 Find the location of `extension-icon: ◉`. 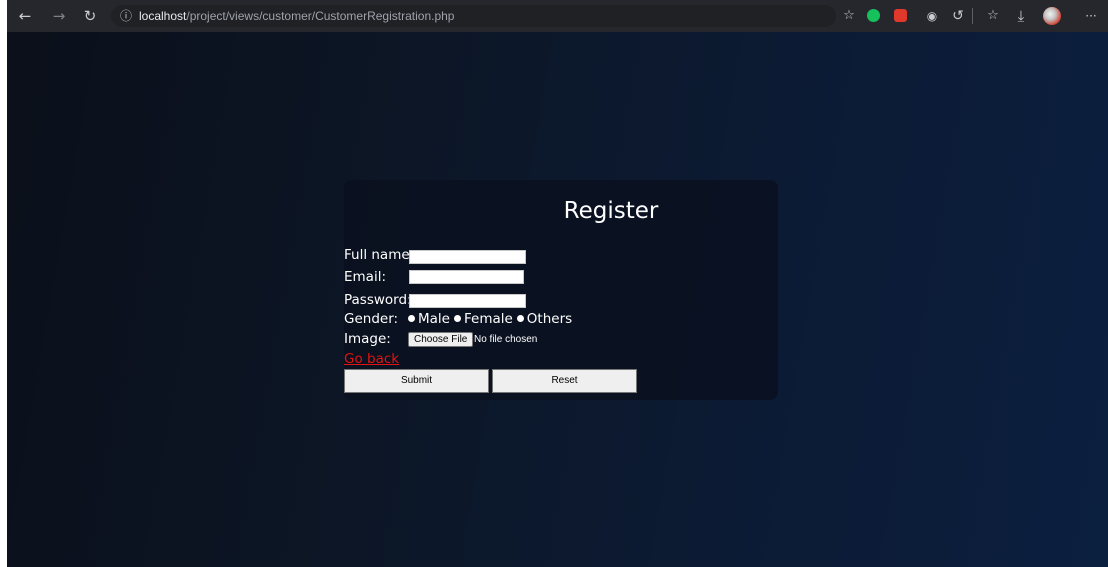

extension-icon: ◉ is located at coordinates (932, 16).